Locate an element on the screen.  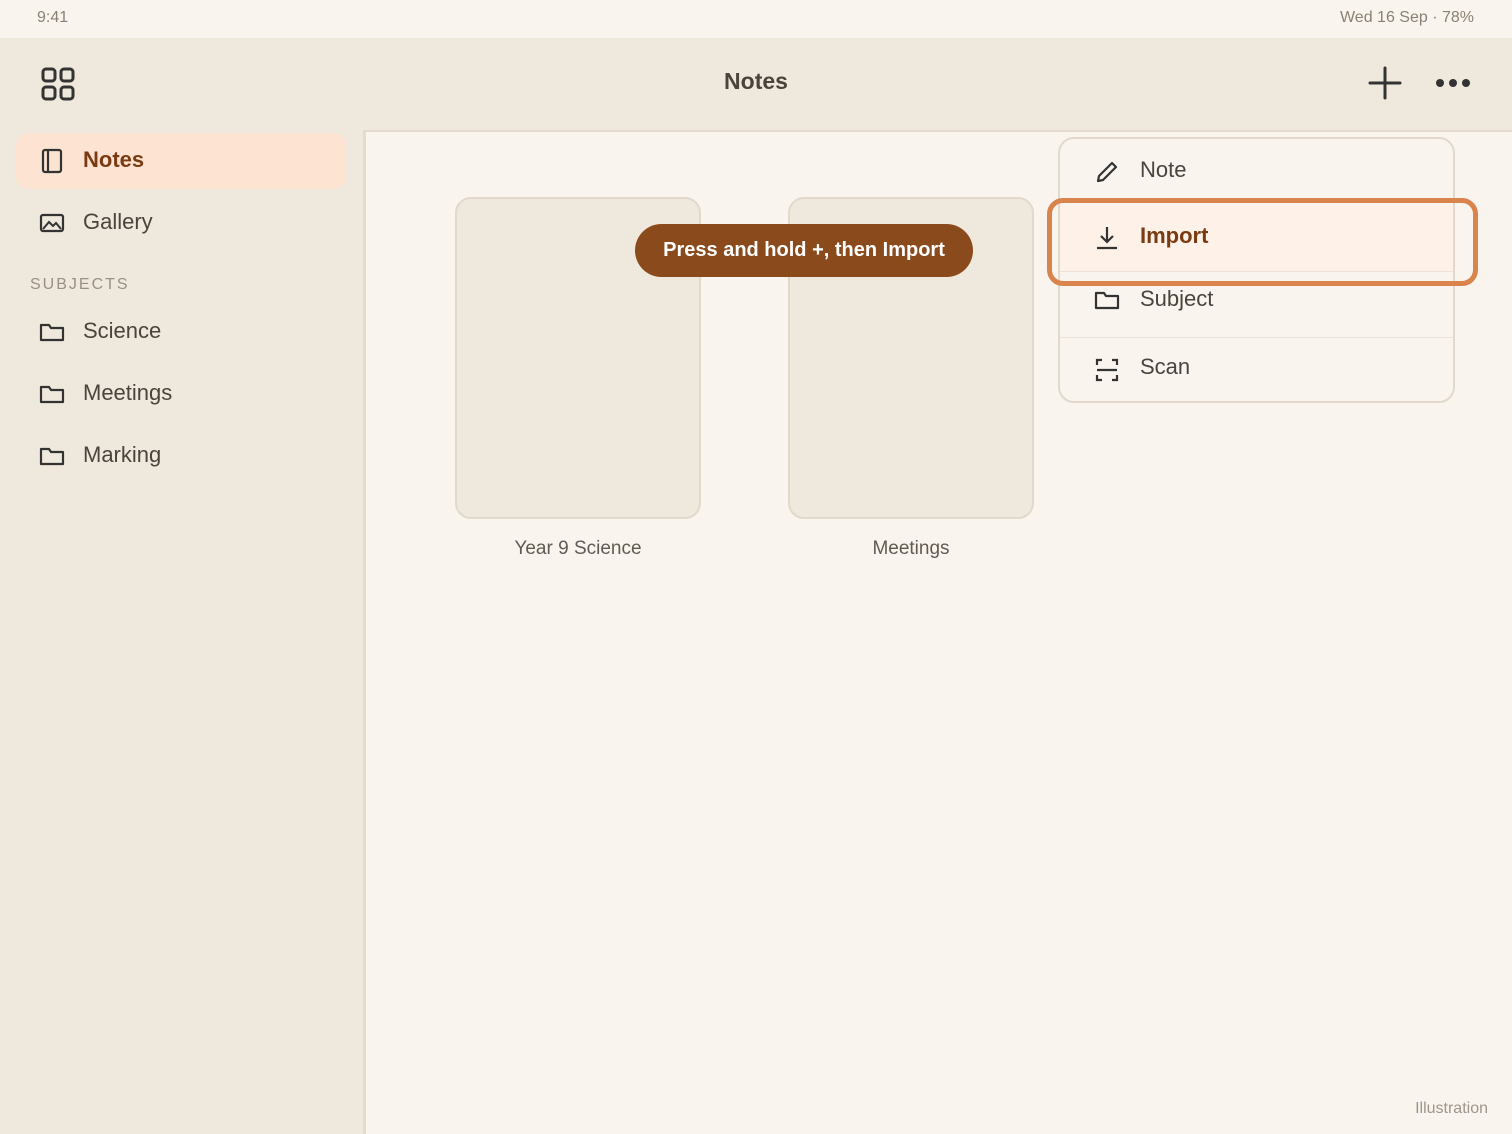
notebook-card-label: Meetings is located at coordinates (911, 548).